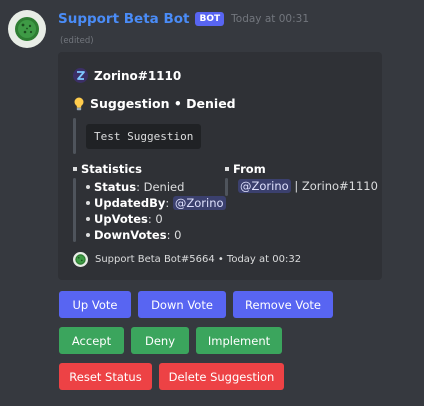 This screenshot has height=406, width=424. What do you see at coordinates (105, 376) in the screenshot?
I see `reset-status-button: Reset Status` at bounding box center [105, 376].